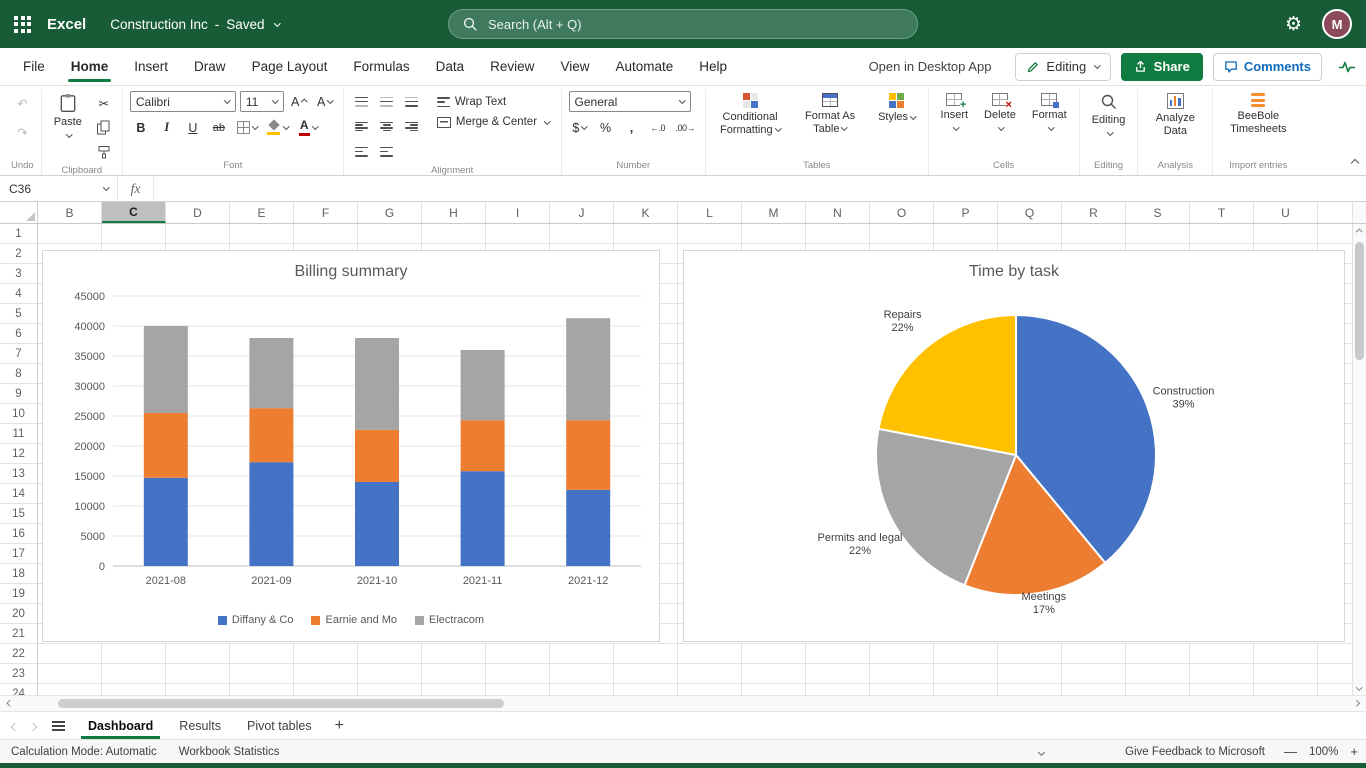 This screenshot has height=768, width=1366. What do you see at coordinates (493, 122) in the screenshot?
I see `merge-center-button: Merge & Center` at bounding box center [493, 122].